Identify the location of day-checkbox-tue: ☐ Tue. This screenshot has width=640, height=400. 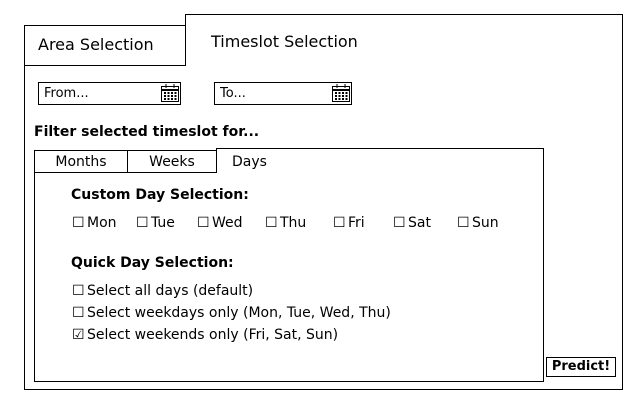
(155, 223).